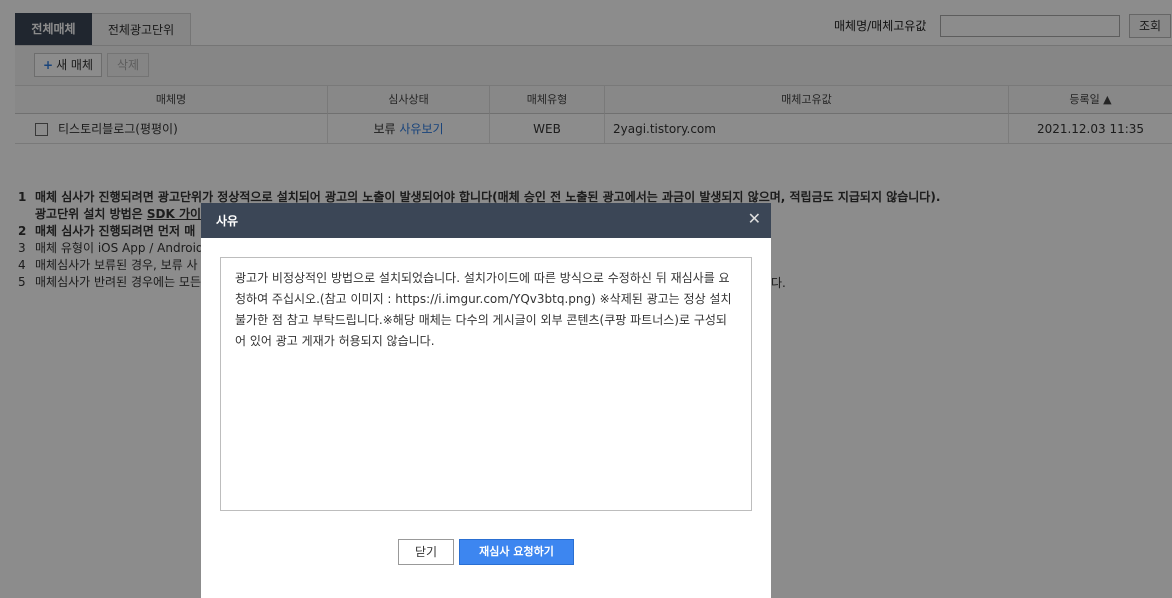  I want to click on close-icon: ✕, so click(754, 218).